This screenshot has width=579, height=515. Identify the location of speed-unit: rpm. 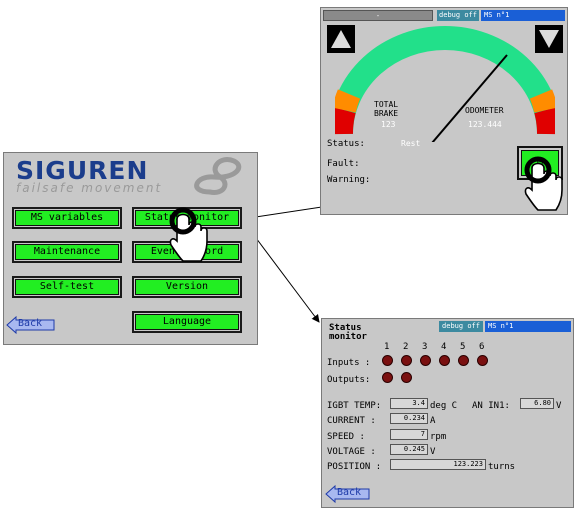
(438, 437).